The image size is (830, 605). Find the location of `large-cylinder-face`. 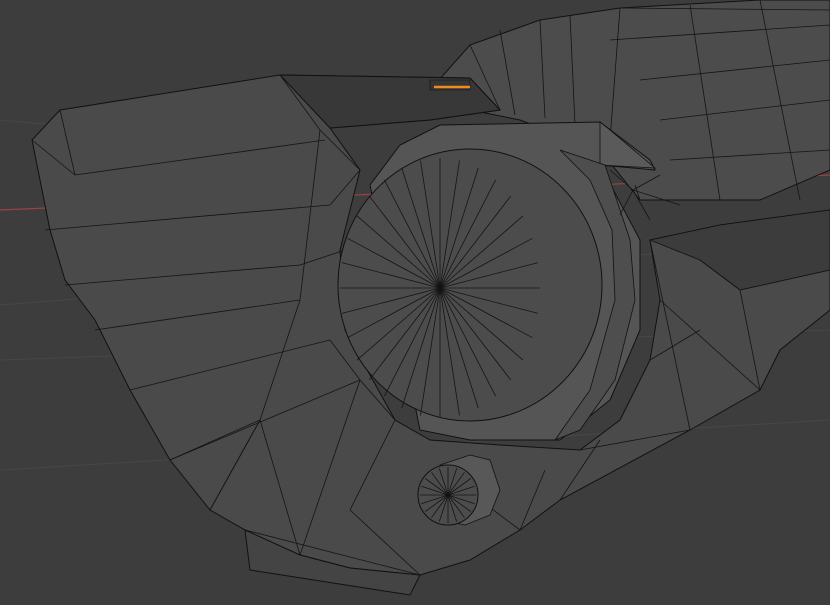

large-cylinder-face is located at coordinates (470, 285).